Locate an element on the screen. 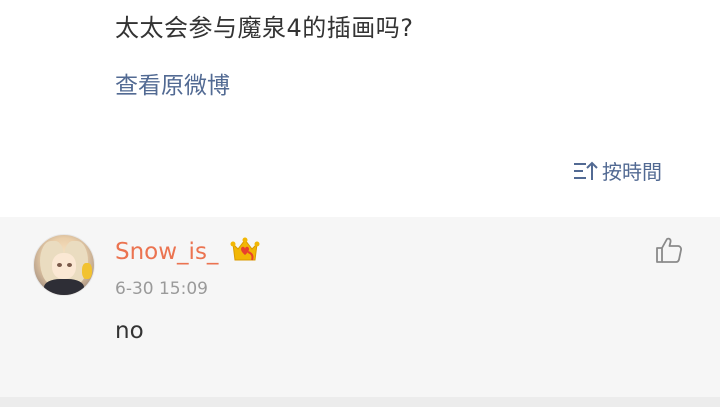 Image resolution: width=720 pixels, height=407 pixels. comment-text: no is located at coordinates (129, 331).